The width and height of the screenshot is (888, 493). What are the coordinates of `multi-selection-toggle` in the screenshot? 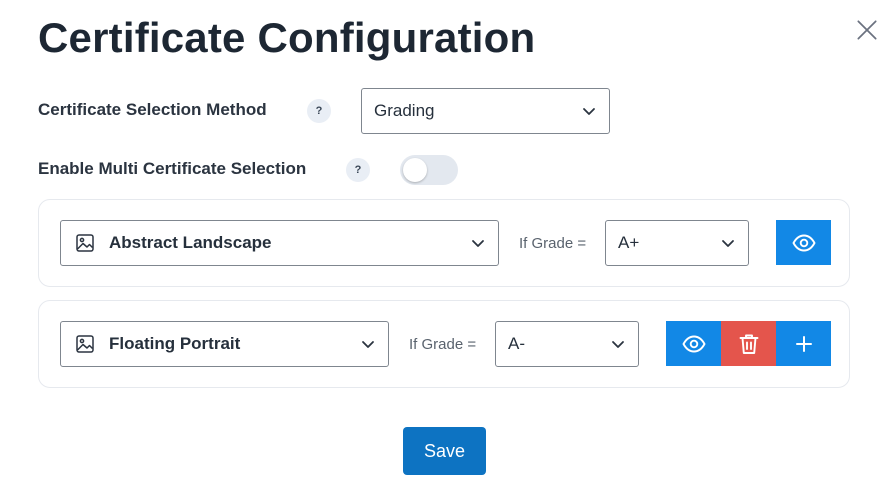 It's located at (429, 170).